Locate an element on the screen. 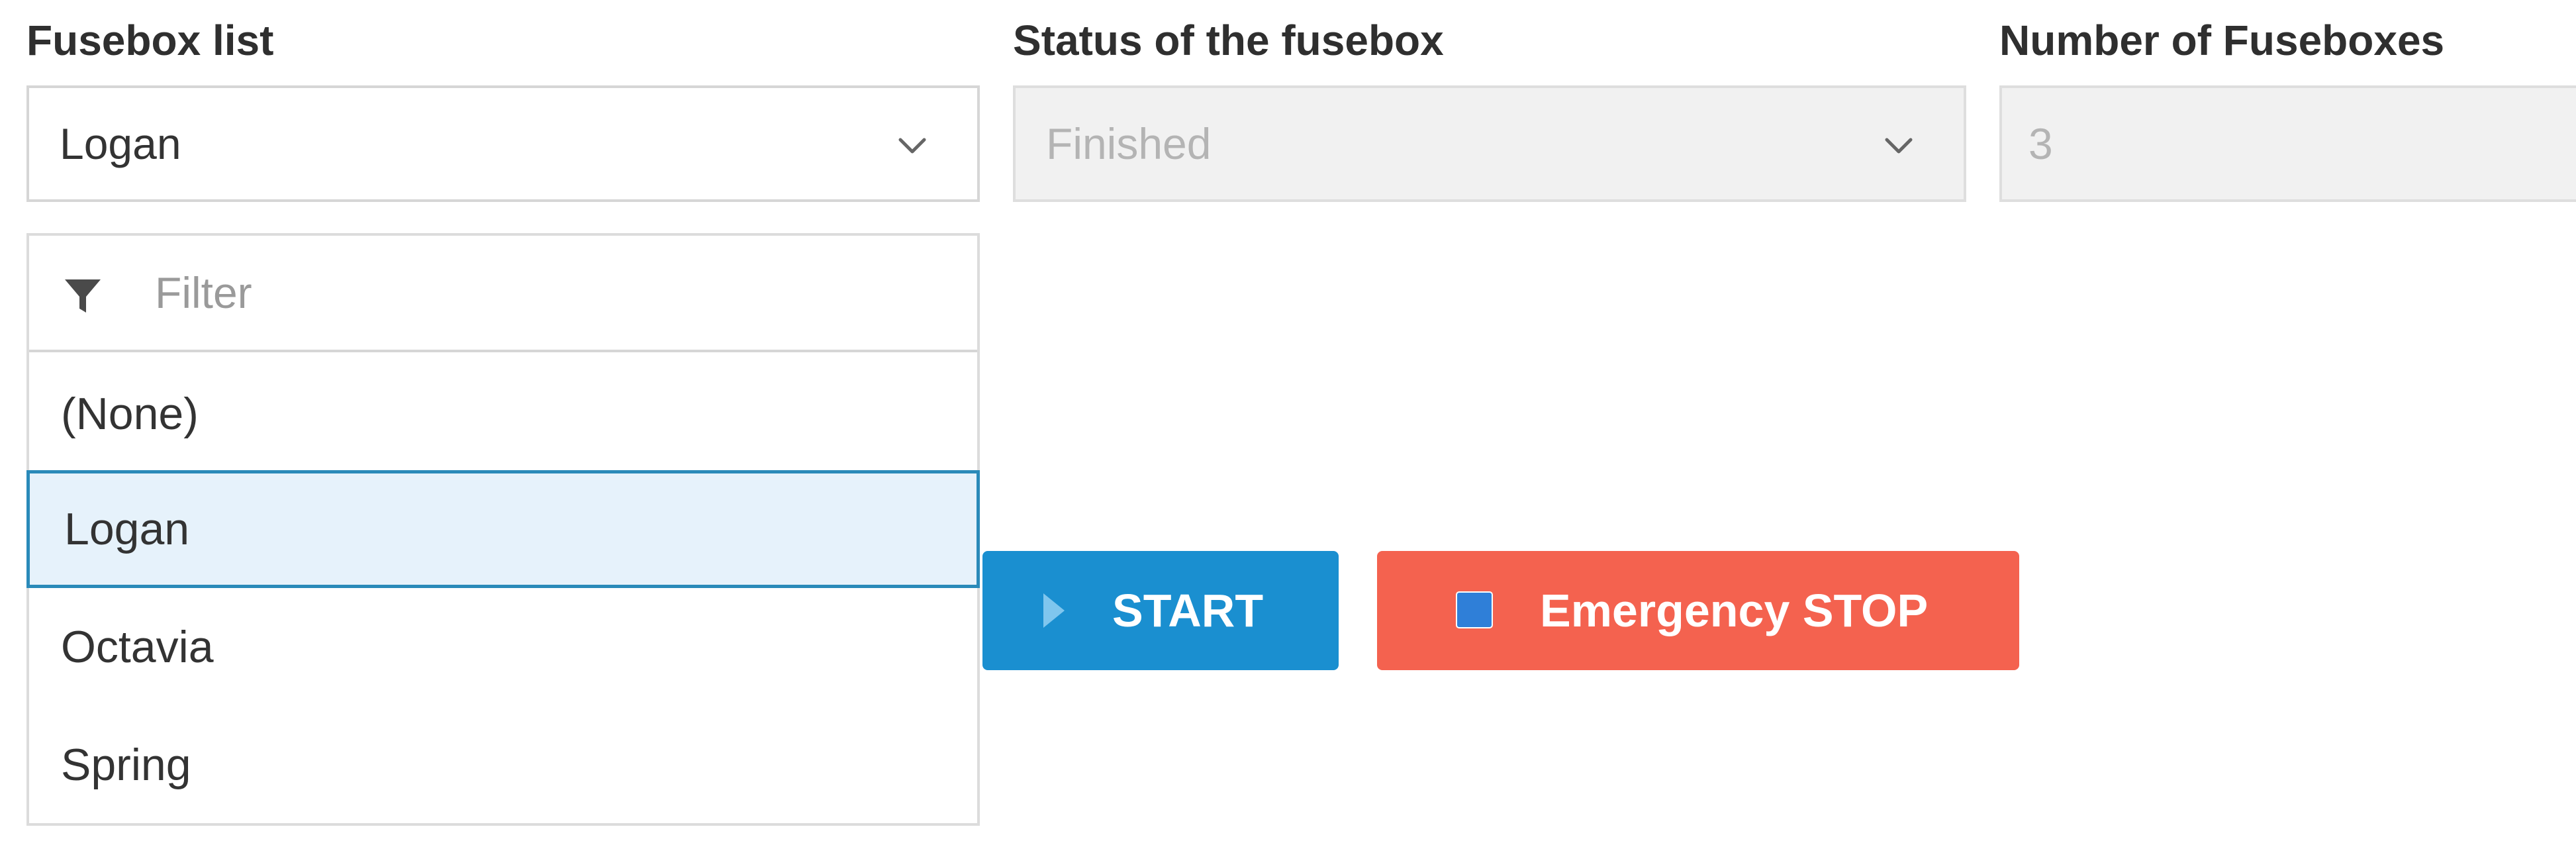  fusebox-status-select: Finished is located at coordinates (1489, 143).